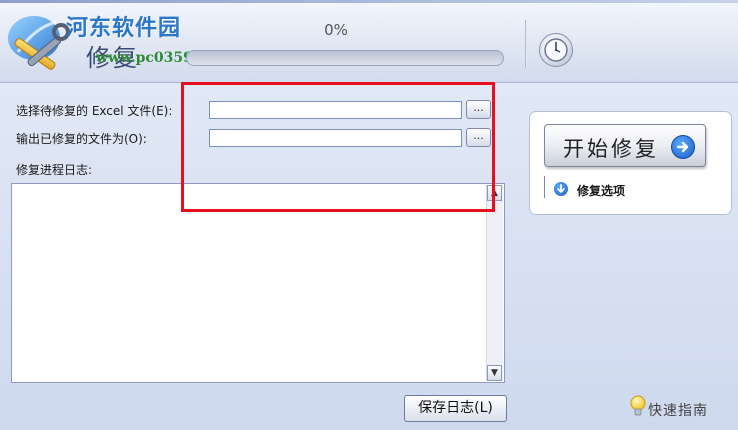 The image size is (738, 430). What do you see at coordinates (94, 111) in the screenshot?
I see `source-file-label: 选择待修复的 Excel 文件(E):` at bounding box center [94, 111].